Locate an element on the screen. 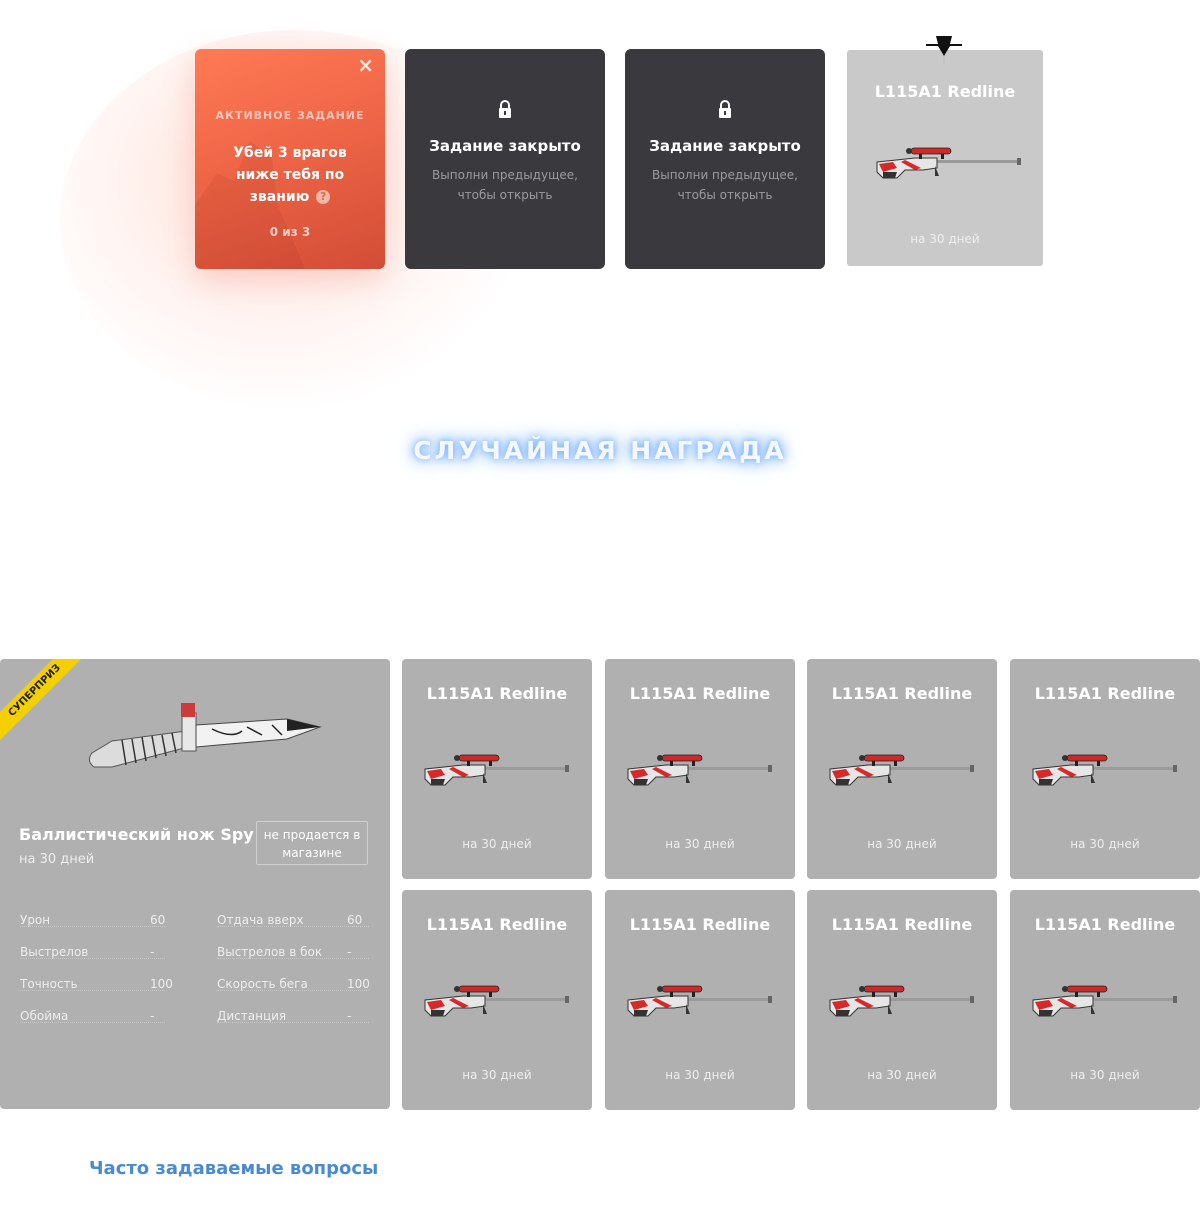 This screenshot has height=1215, width=1200. section-title: СЛУЧАЙНАЯ НАГРАДА is located at coordinates (600, 450).